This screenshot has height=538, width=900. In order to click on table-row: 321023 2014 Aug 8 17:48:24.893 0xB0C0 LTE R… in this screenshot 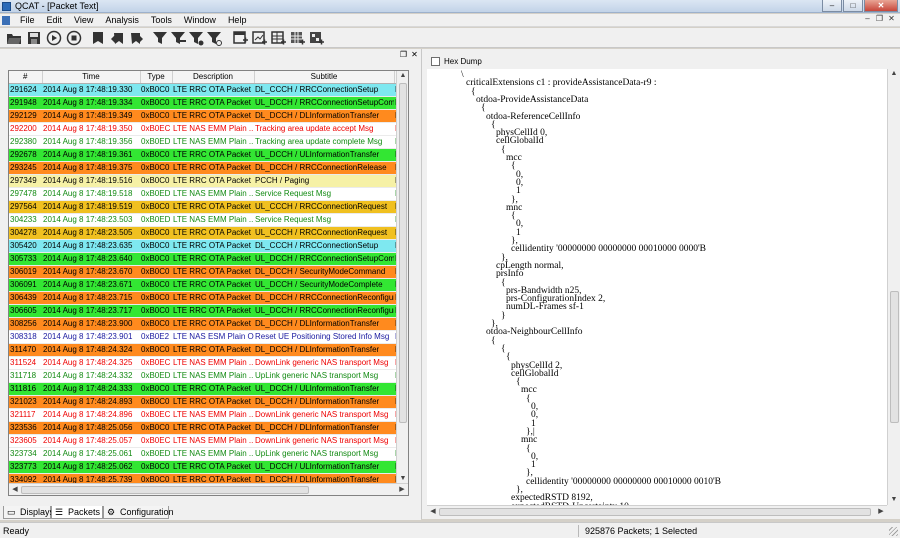, I will do `click(208, 402)`.